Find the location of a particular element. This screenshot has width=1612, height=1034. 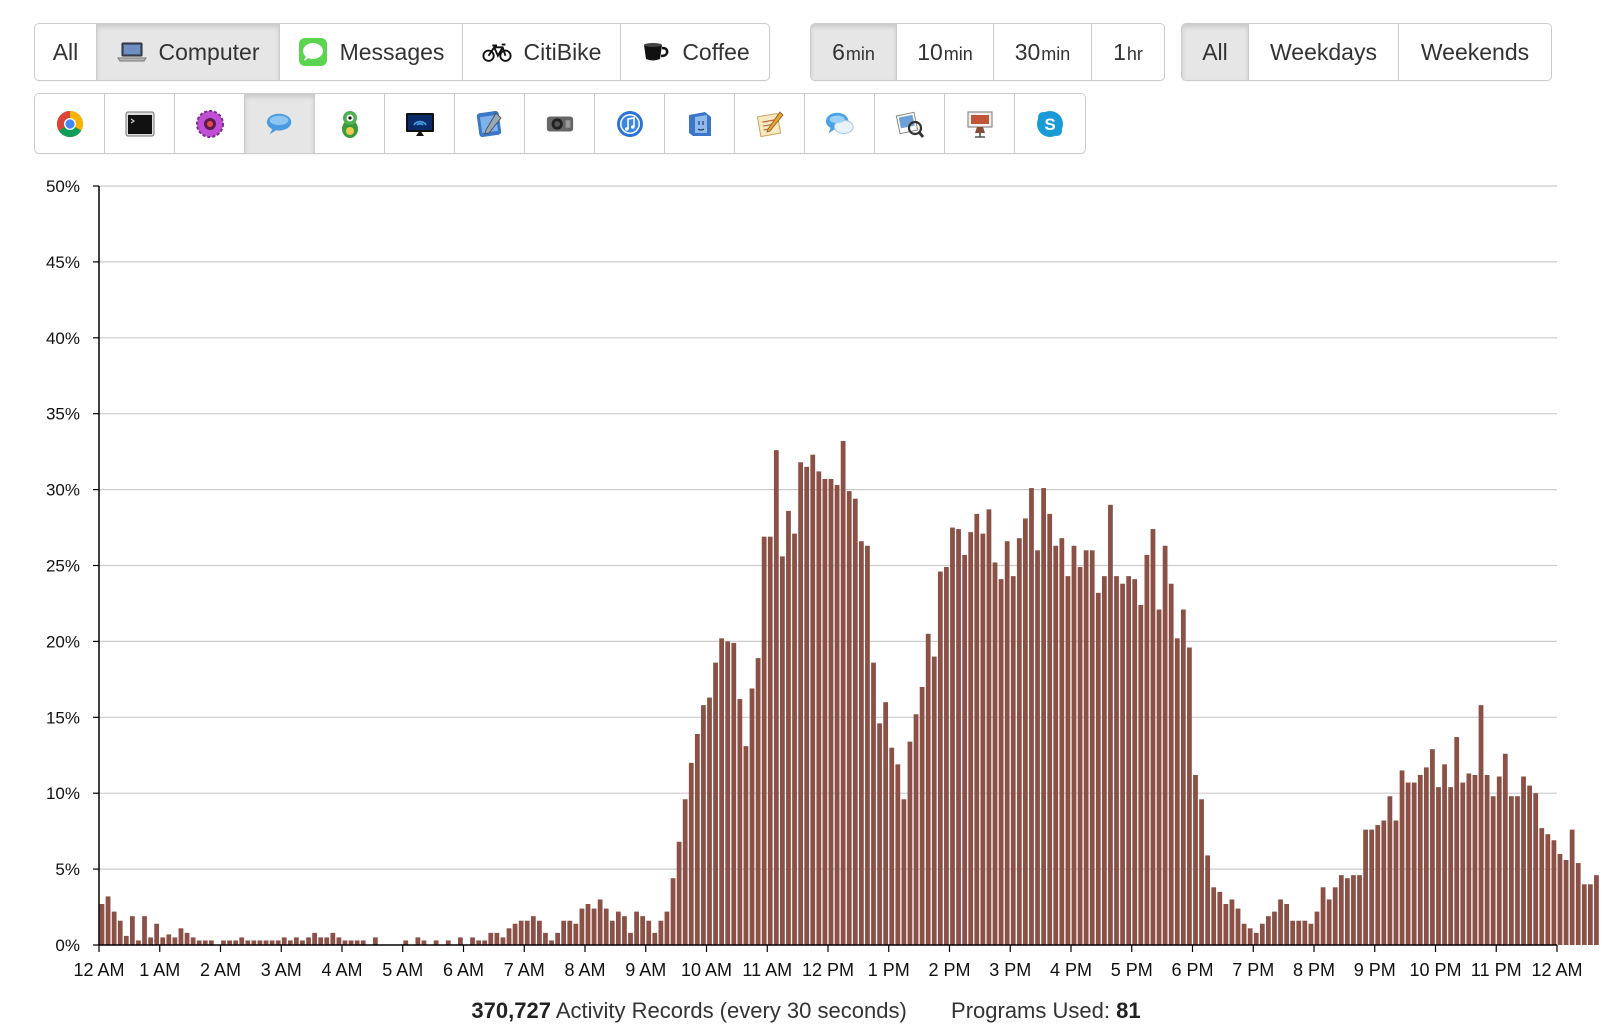

x-tick-label: 9 PM is located at coordinates (1375, 970).